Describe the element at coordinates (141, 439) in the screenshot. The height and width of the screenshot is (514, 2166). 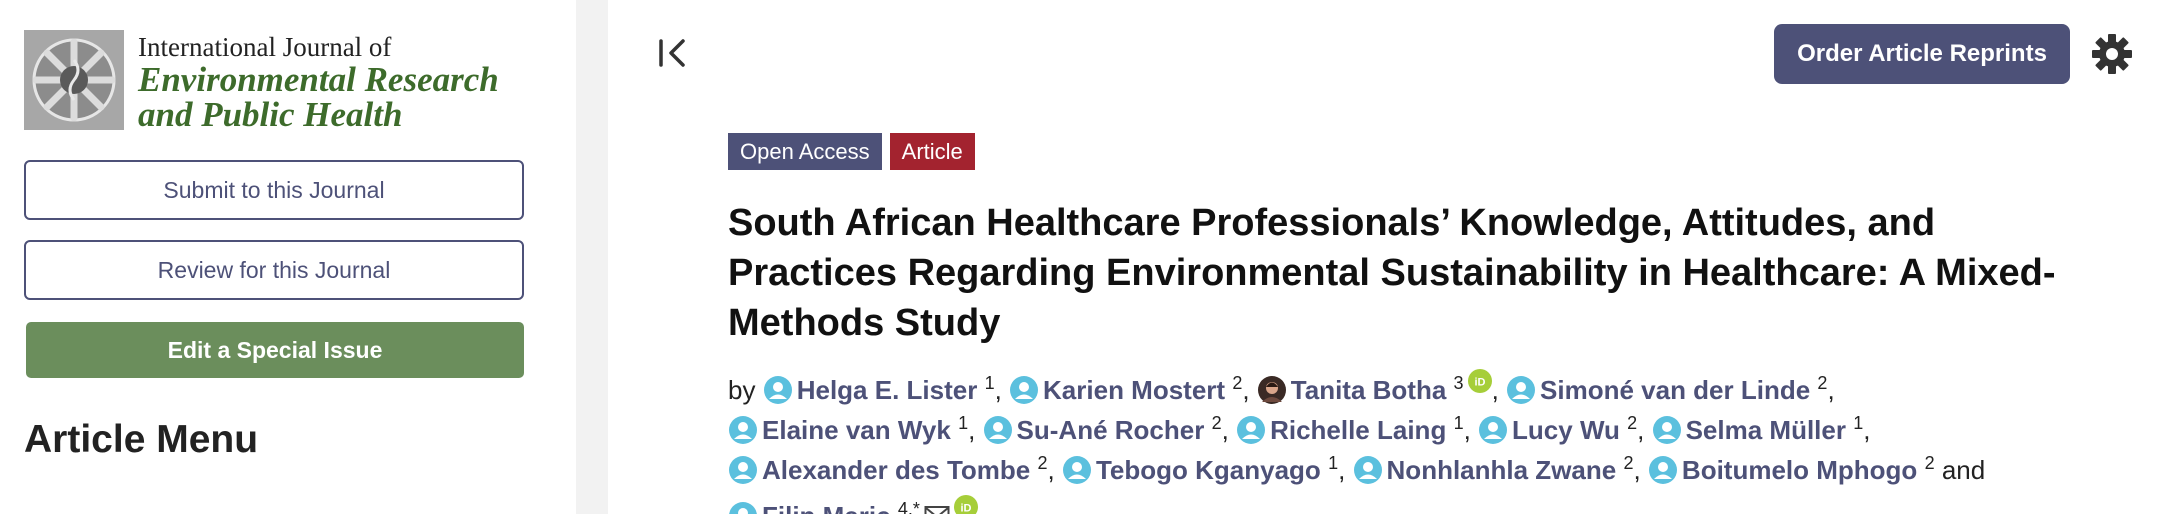
I see `article-menu-heading: Article Menu` at that location.